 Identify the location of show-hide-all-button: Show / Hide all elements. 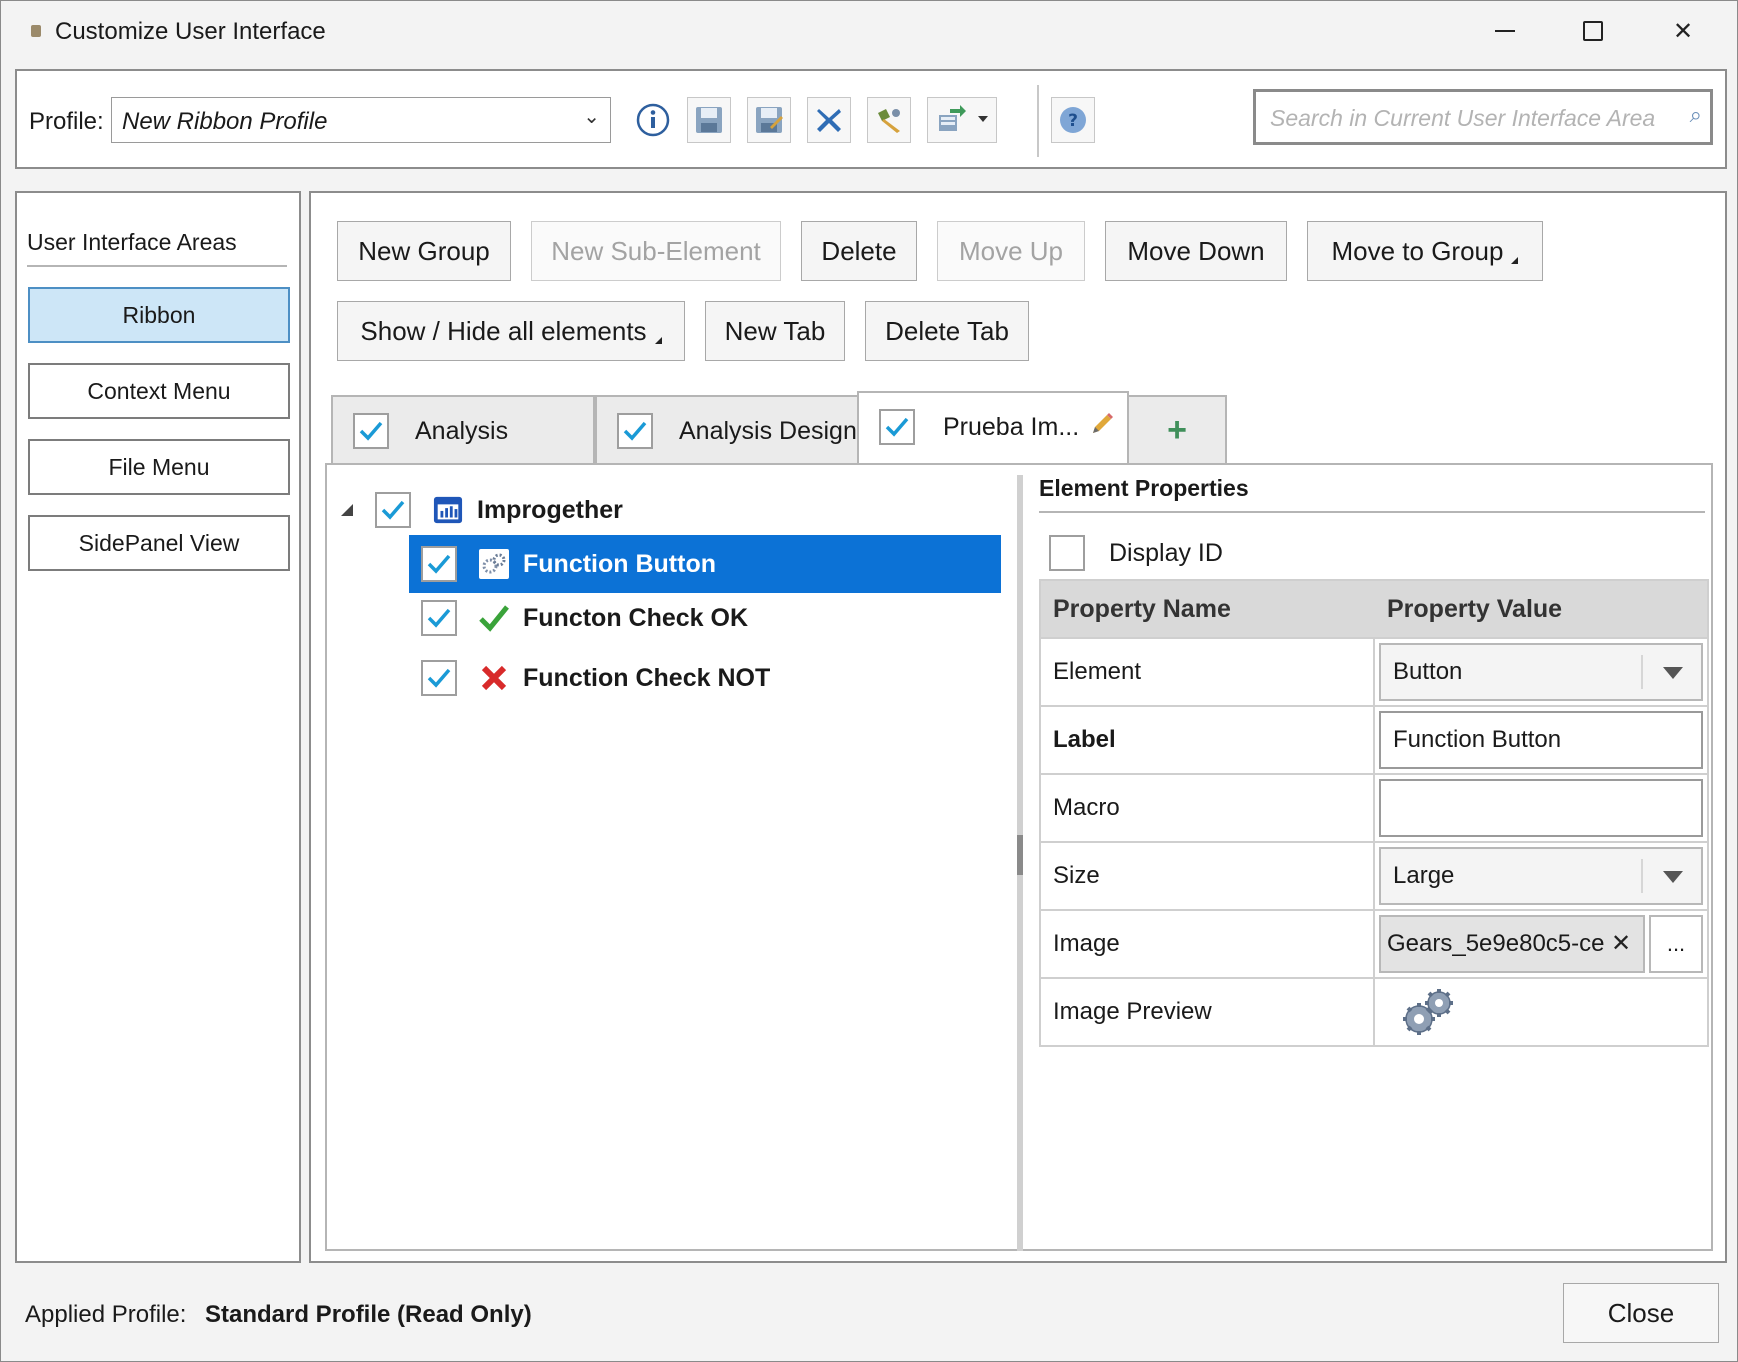
(511, 331).